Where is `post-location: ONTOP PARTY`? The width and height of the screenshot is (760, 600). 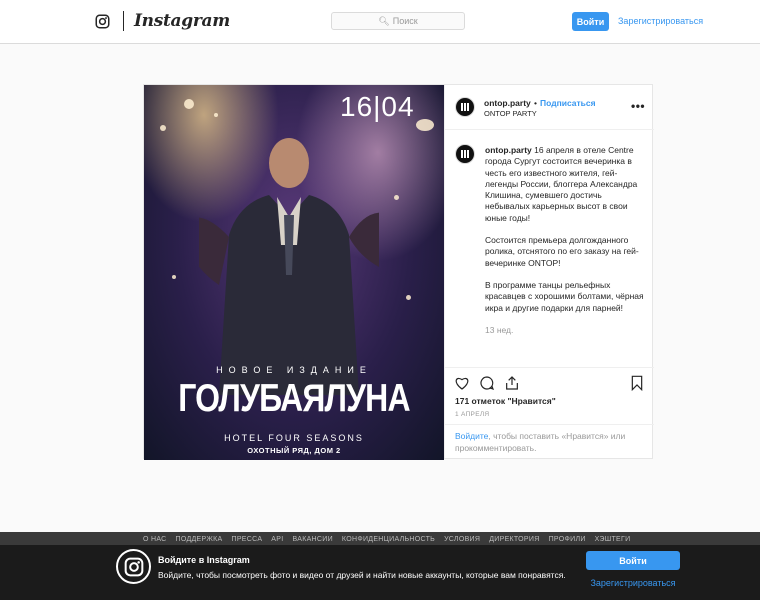 post-location: ONTOP PARTY is located at coordinates (510, 113).